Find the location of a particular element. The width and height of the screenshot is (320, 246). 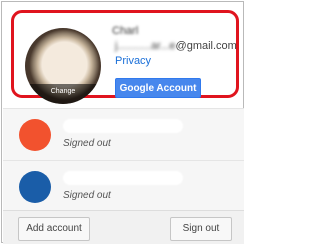

email-domain: @gmail.com is located at coordinates (206, 46).